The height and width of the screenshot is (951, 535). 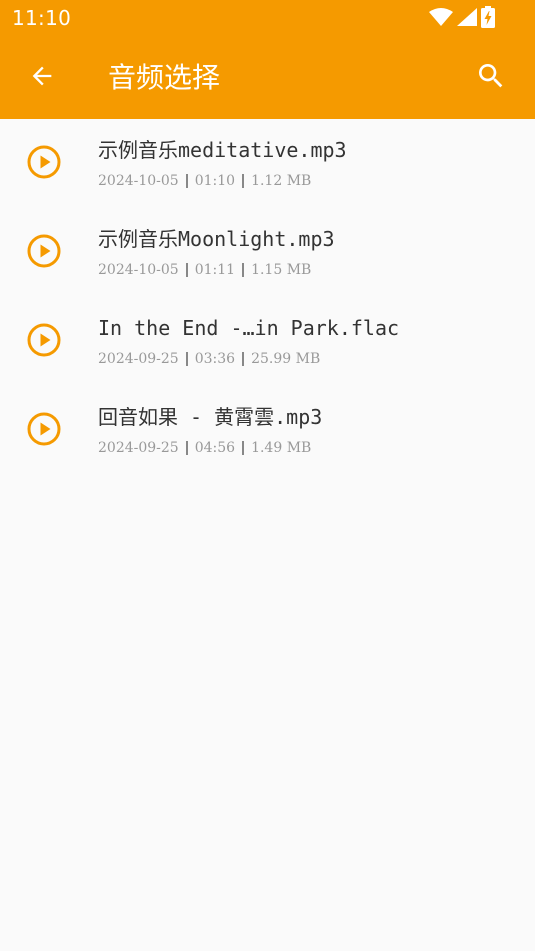 I want to click on battery-charging-icon, so click(x=488, y=17).